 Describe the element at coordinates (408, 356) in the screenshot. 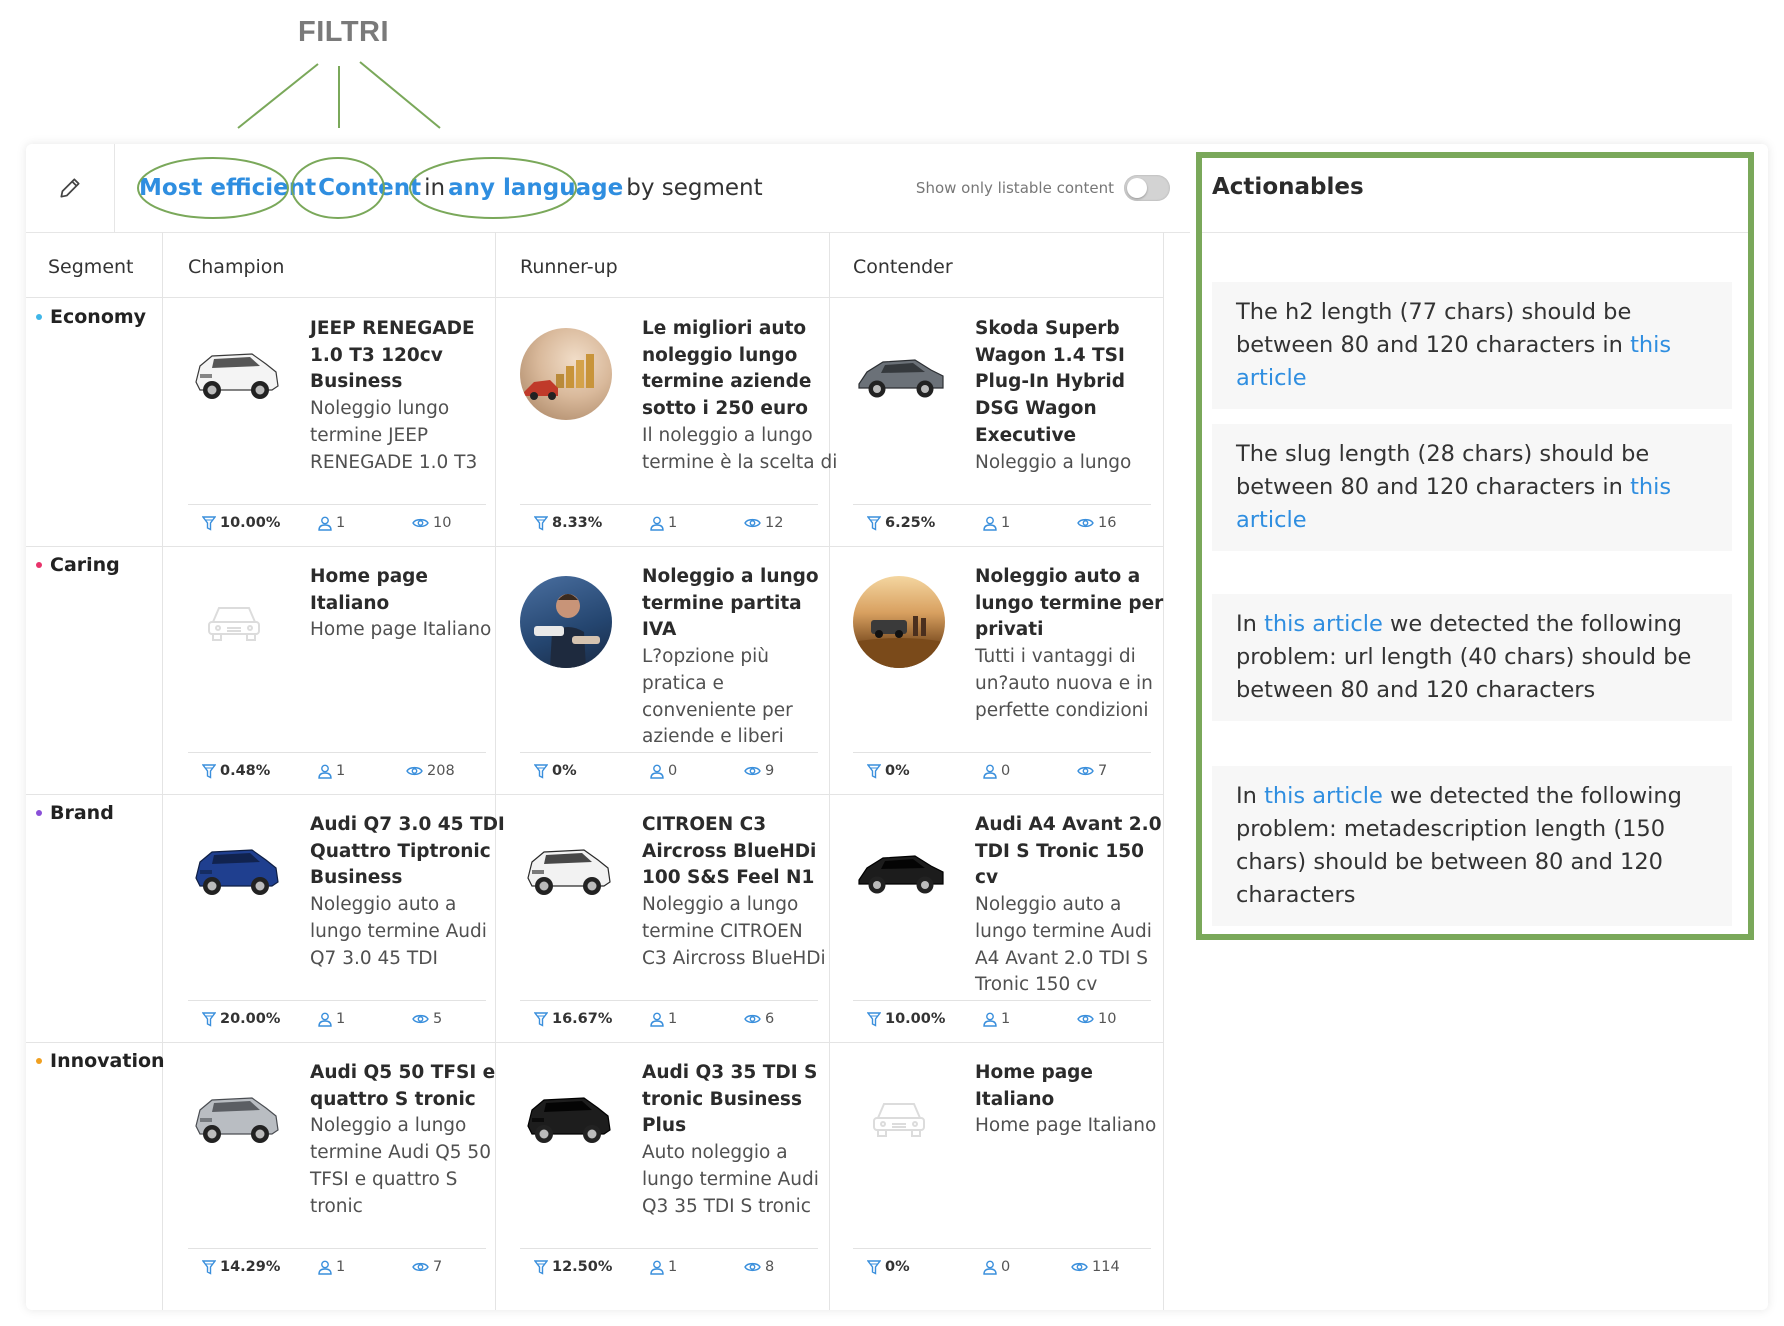

I see `article-title-line: 1.0 T3 120cv` at that location.